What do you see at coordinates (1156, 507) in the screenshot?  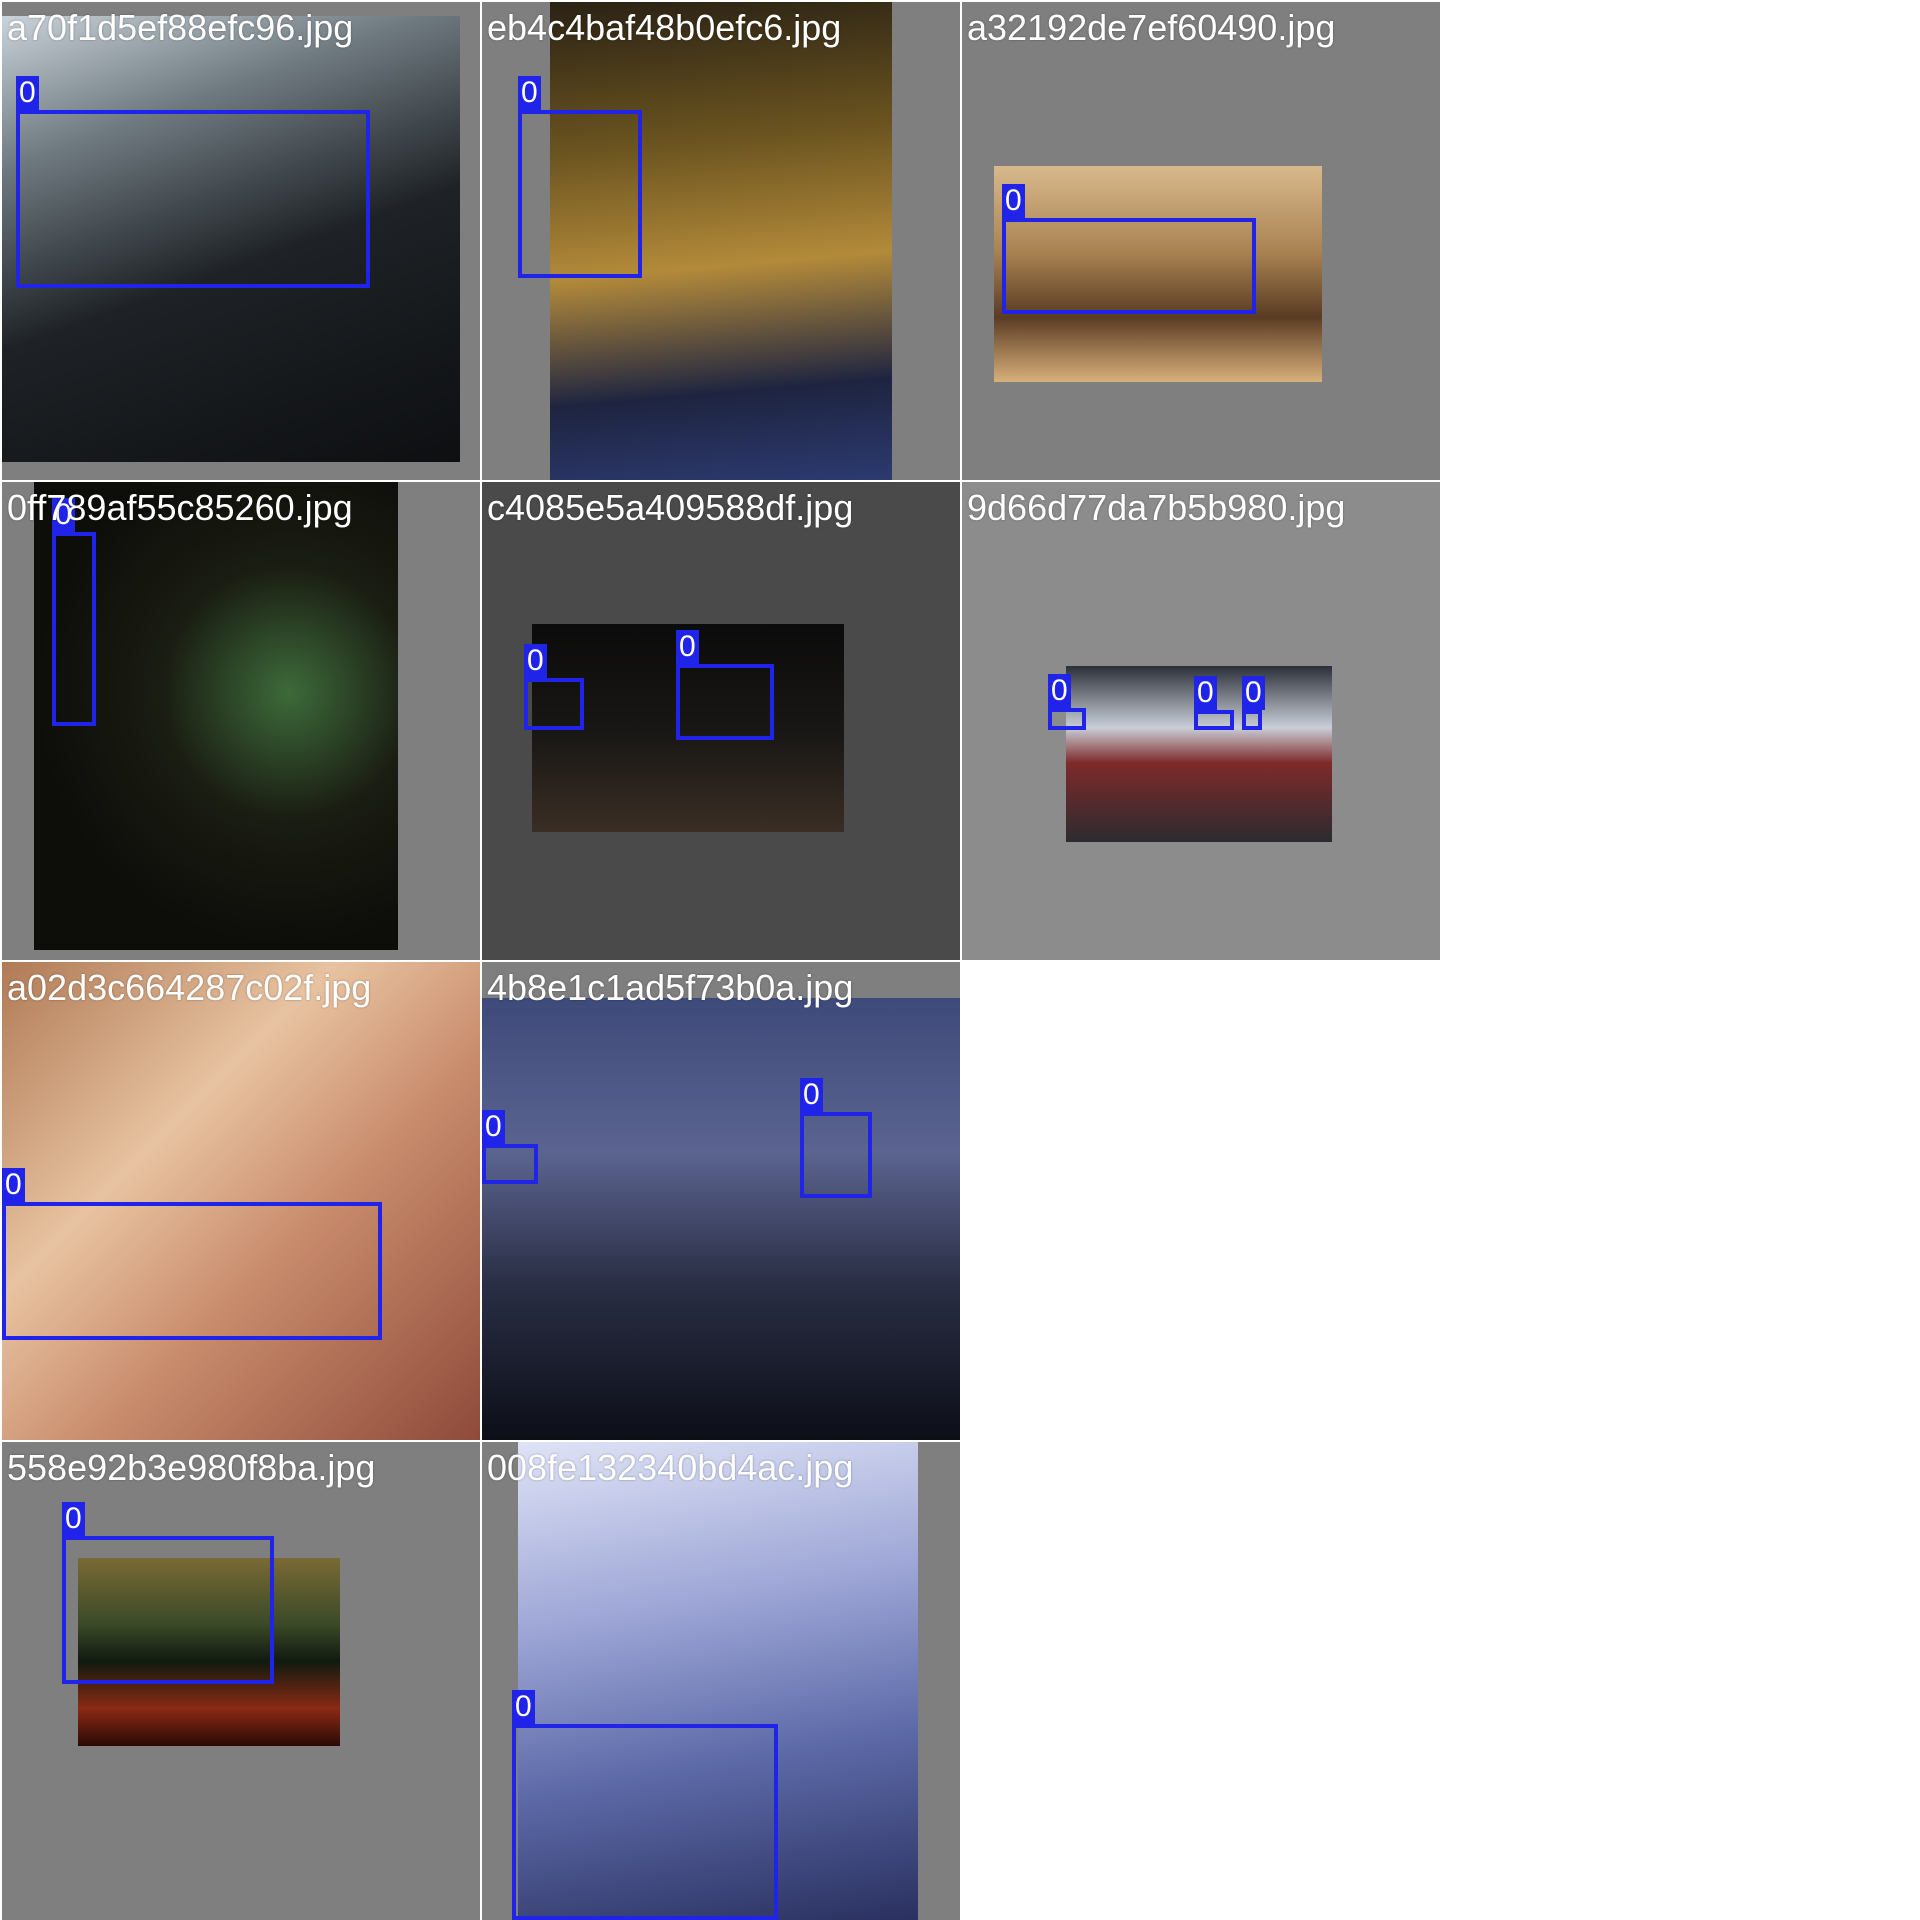 I see `tile-filename: 9d66d77da7b5b980.jpg` at bounding box center [1156, 507].